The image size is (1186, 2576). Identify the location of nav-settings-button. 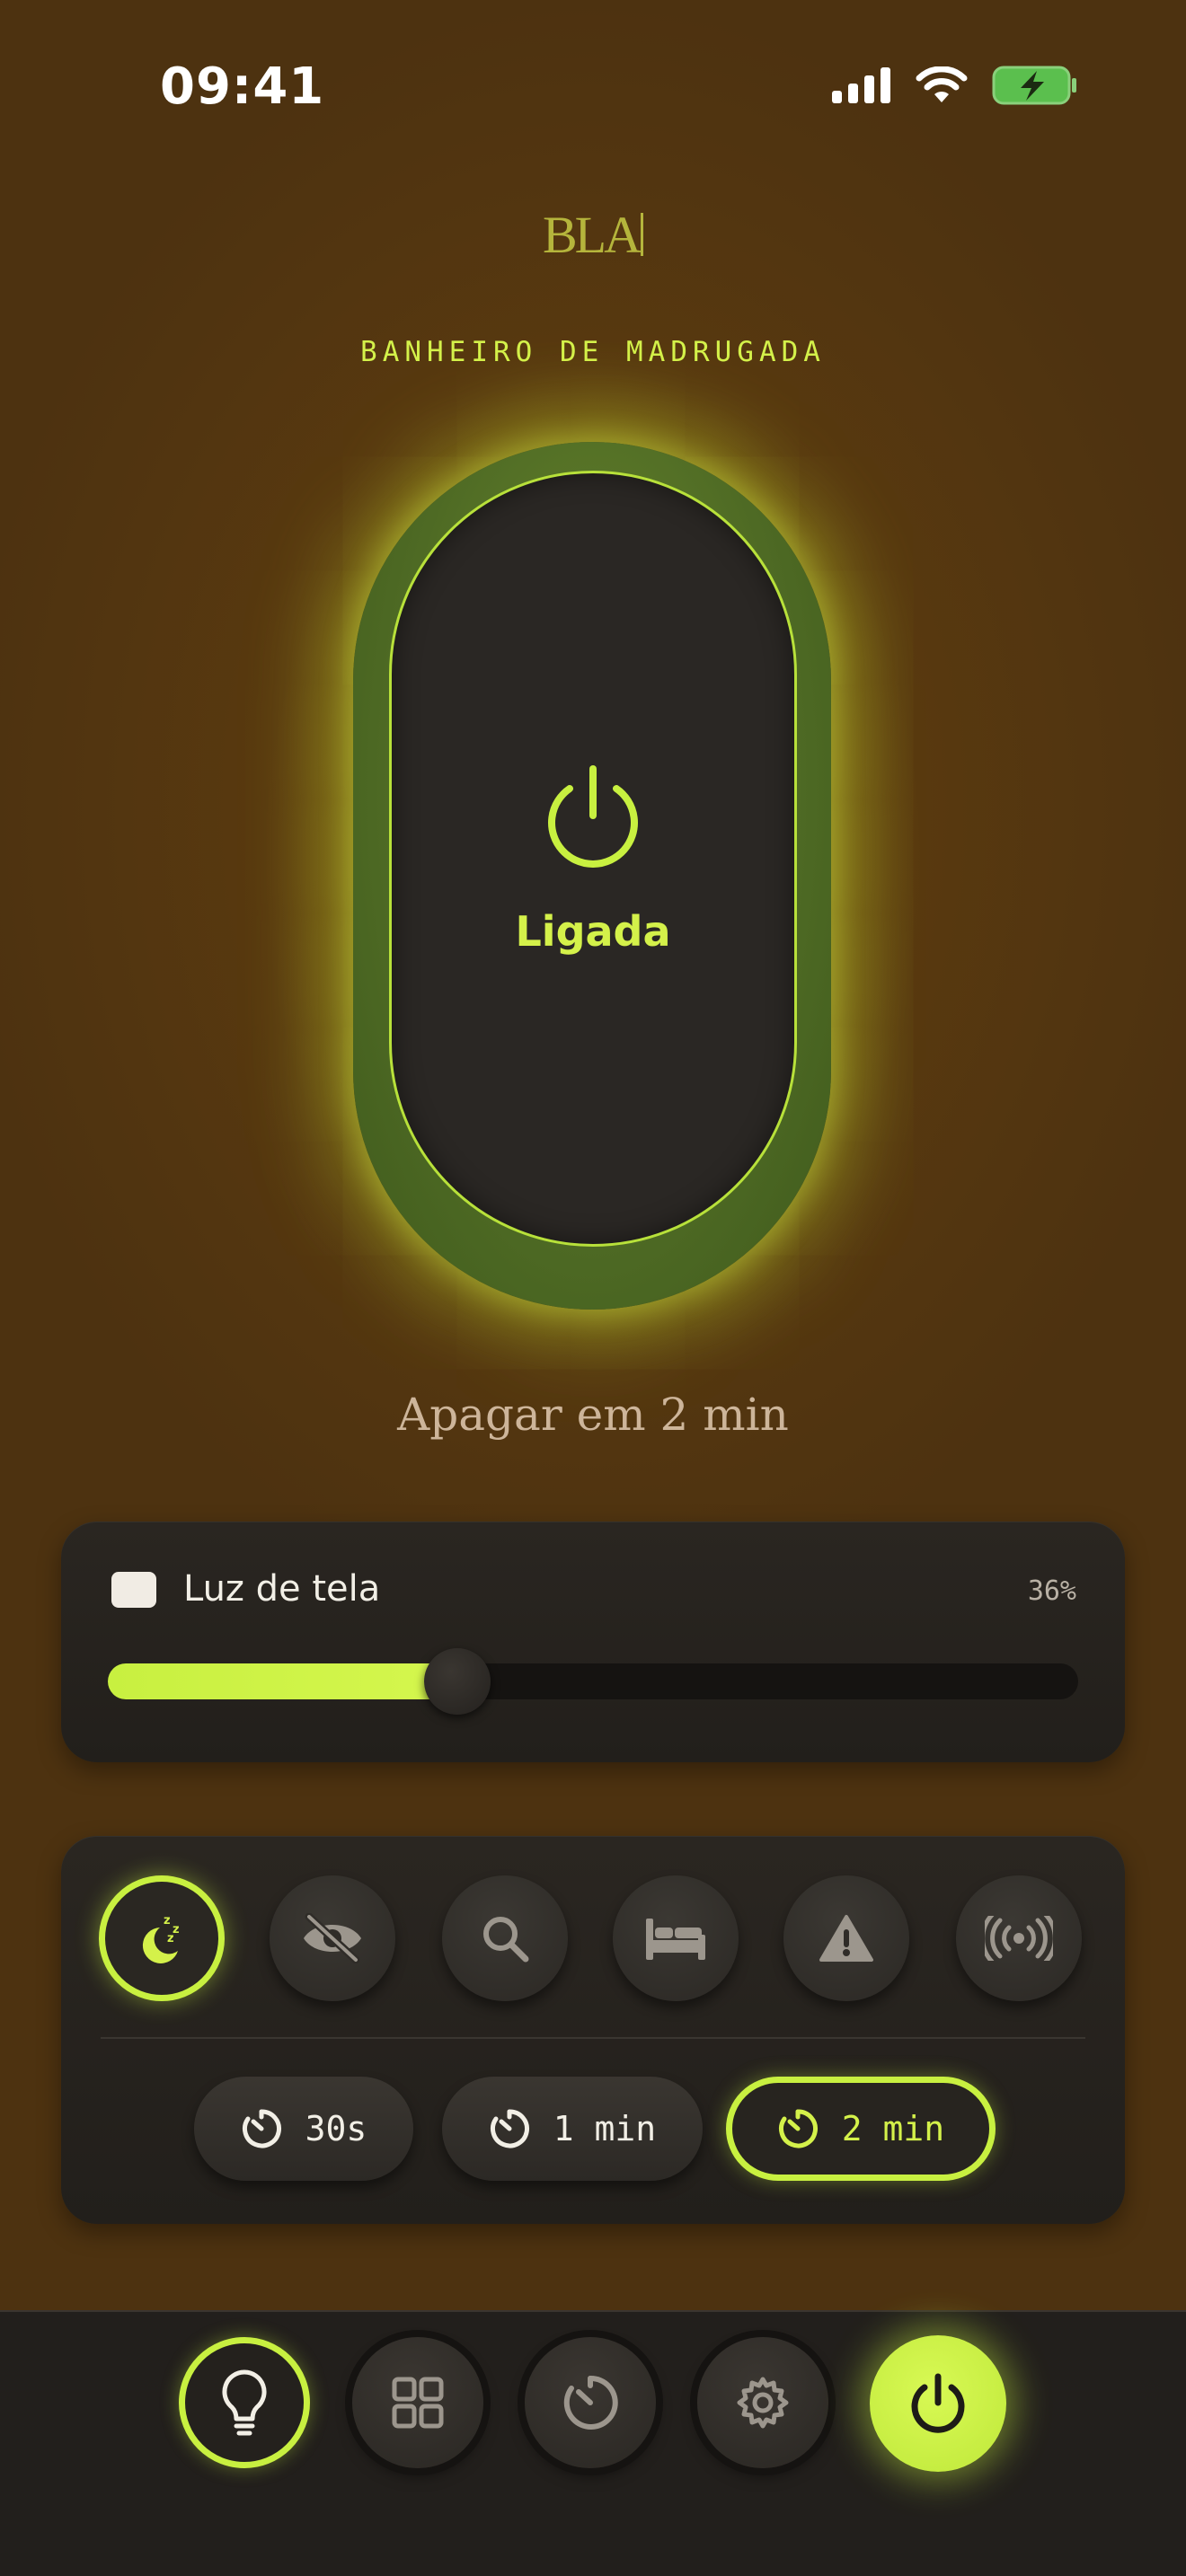
(762, 2402).